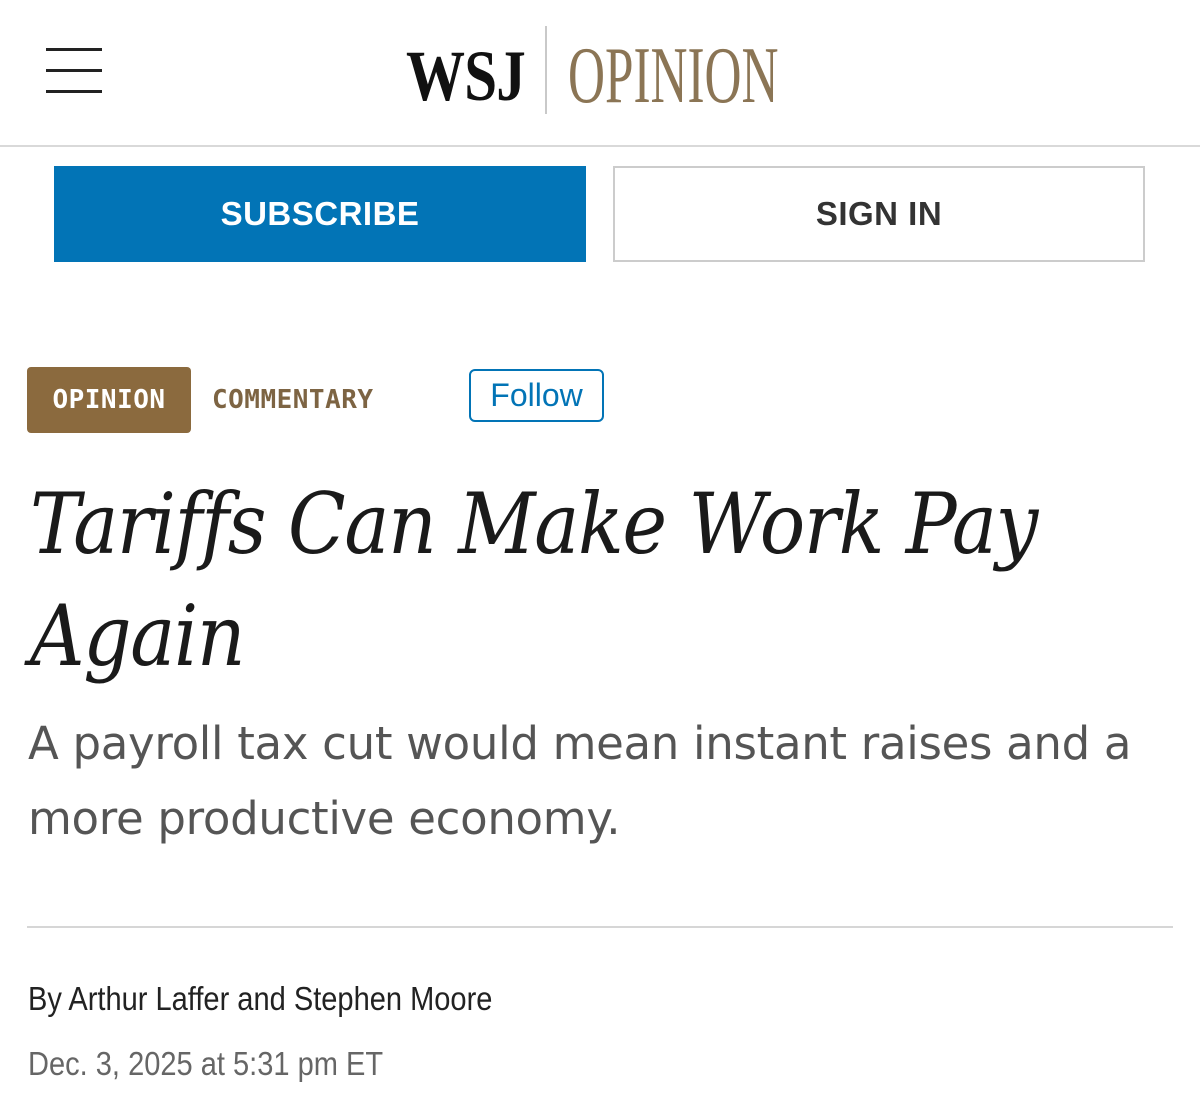  What do you see at coordinates (74, 91) in the screenshot?
I see `menu-bar-bottom` at bounding box center [74, 91].